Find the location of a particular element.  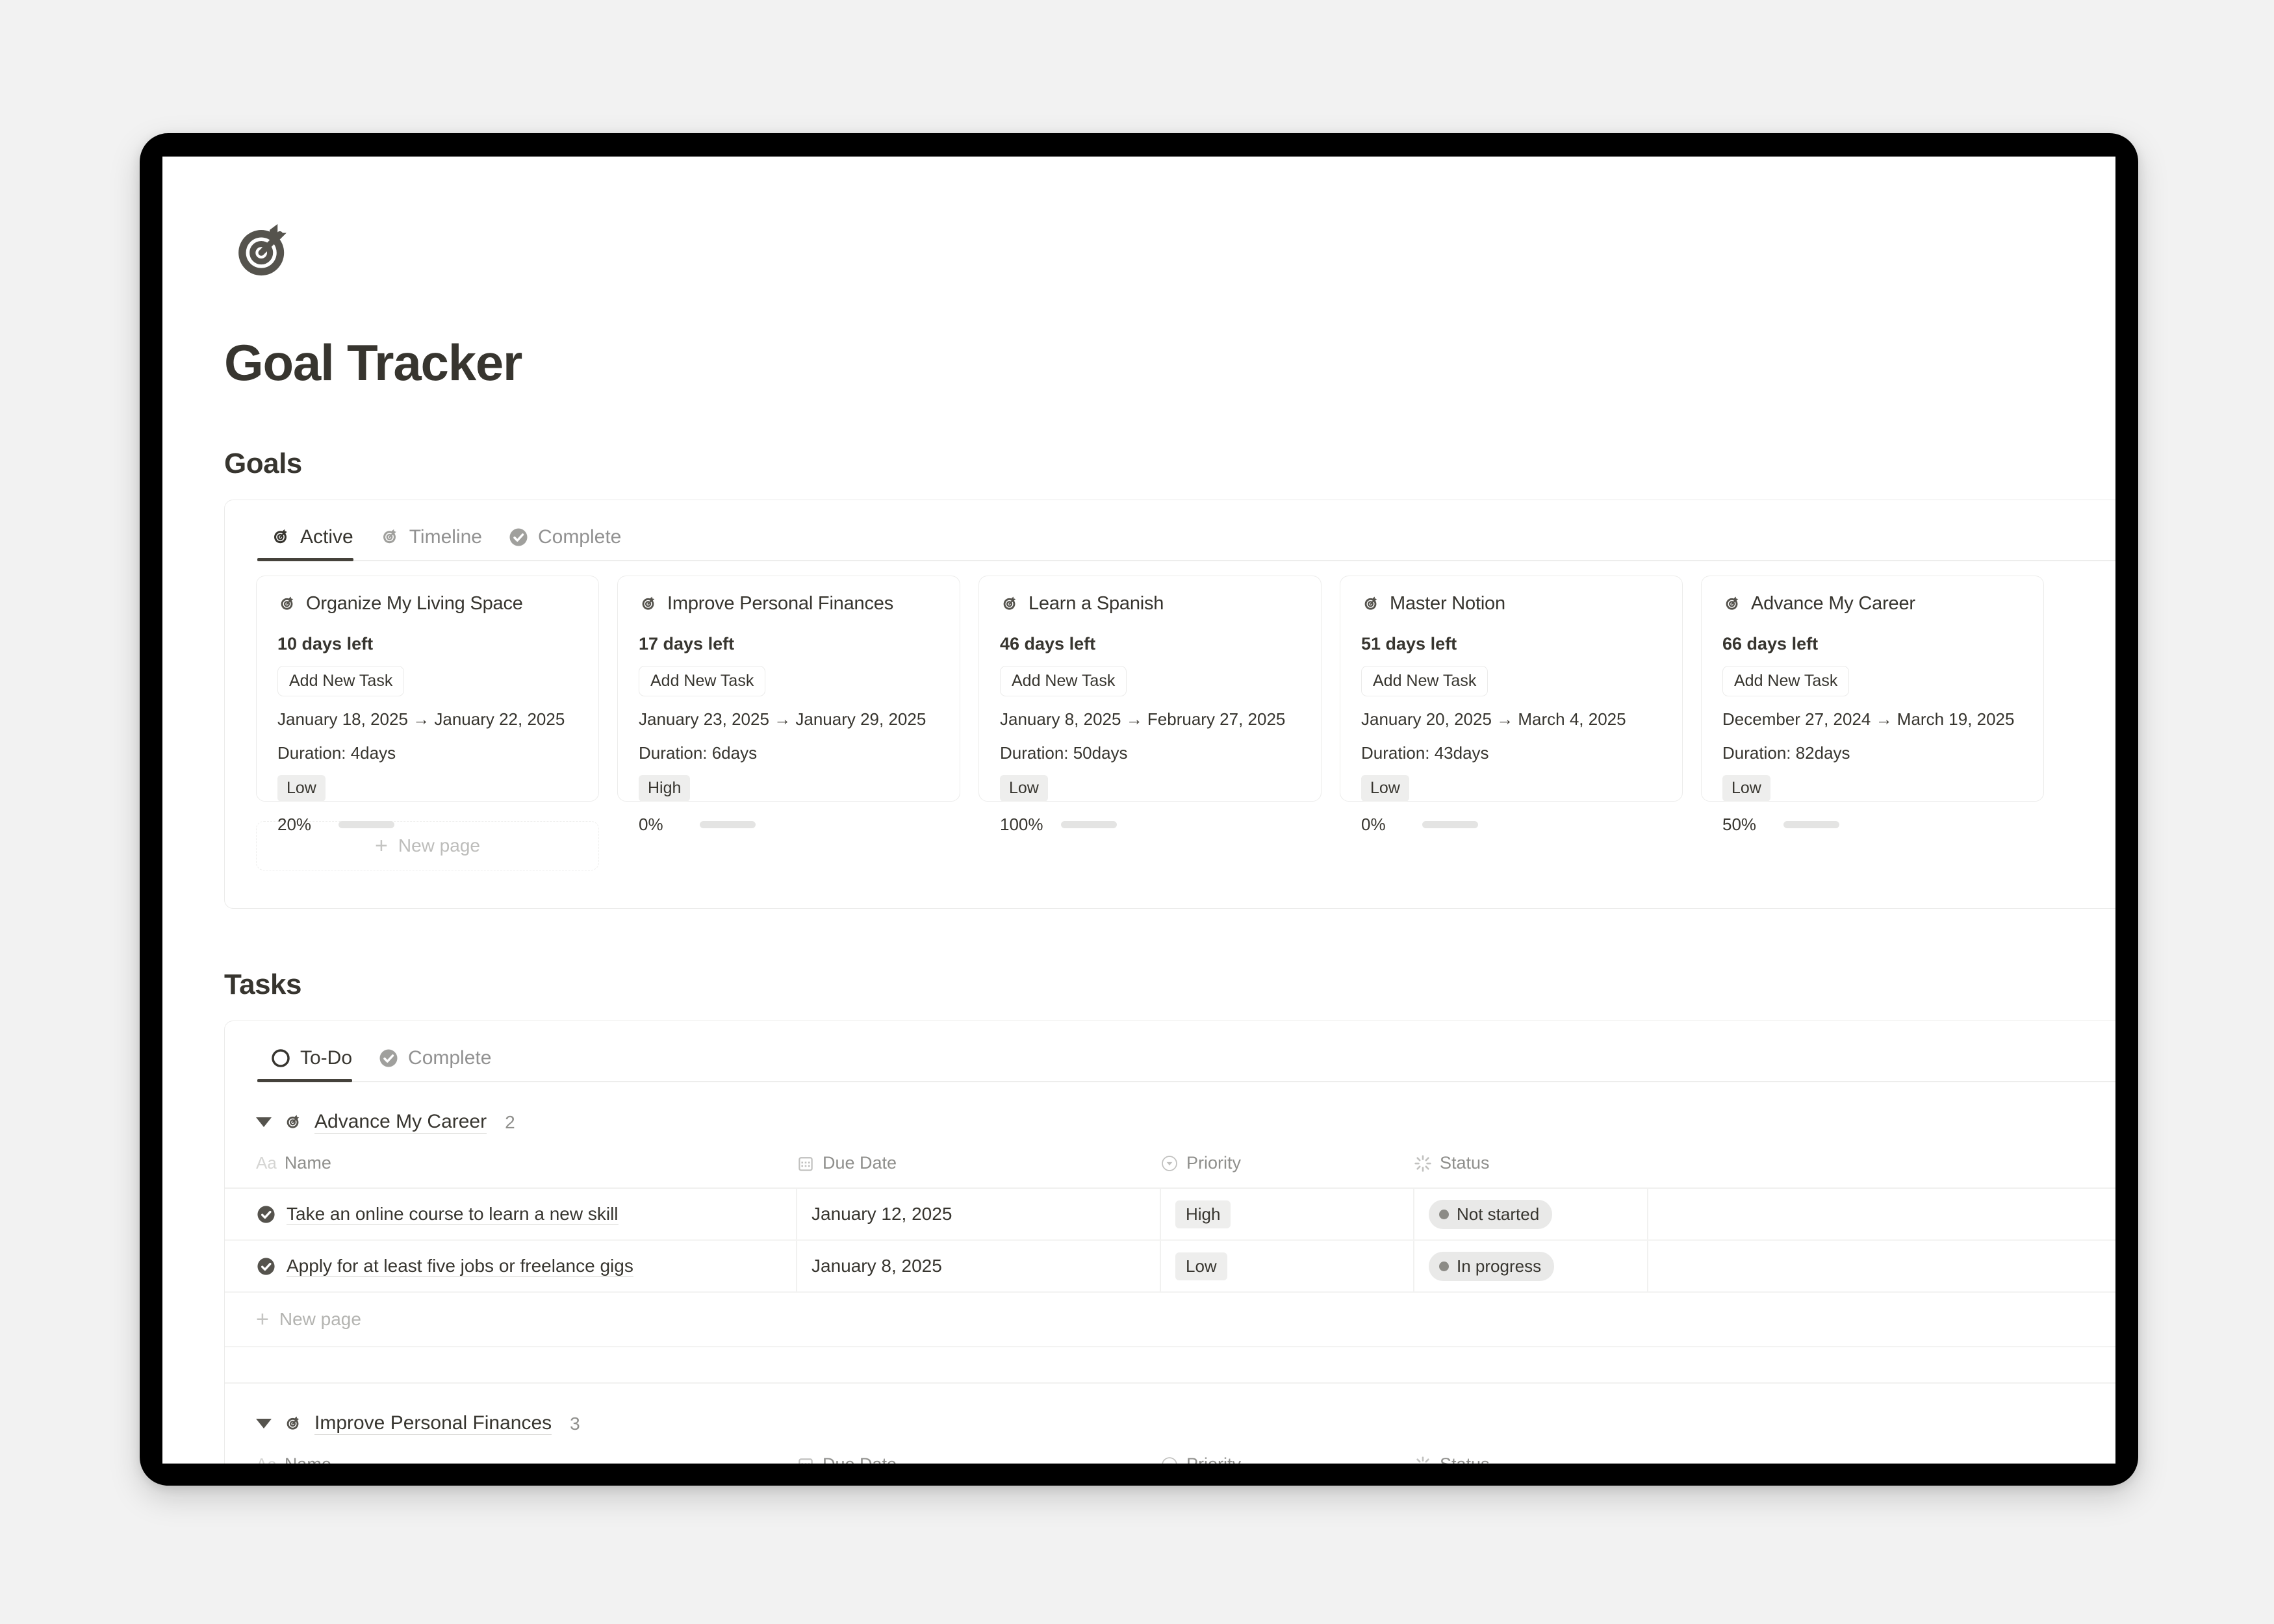

column-label: Name is located at coordinates (307, 1163).